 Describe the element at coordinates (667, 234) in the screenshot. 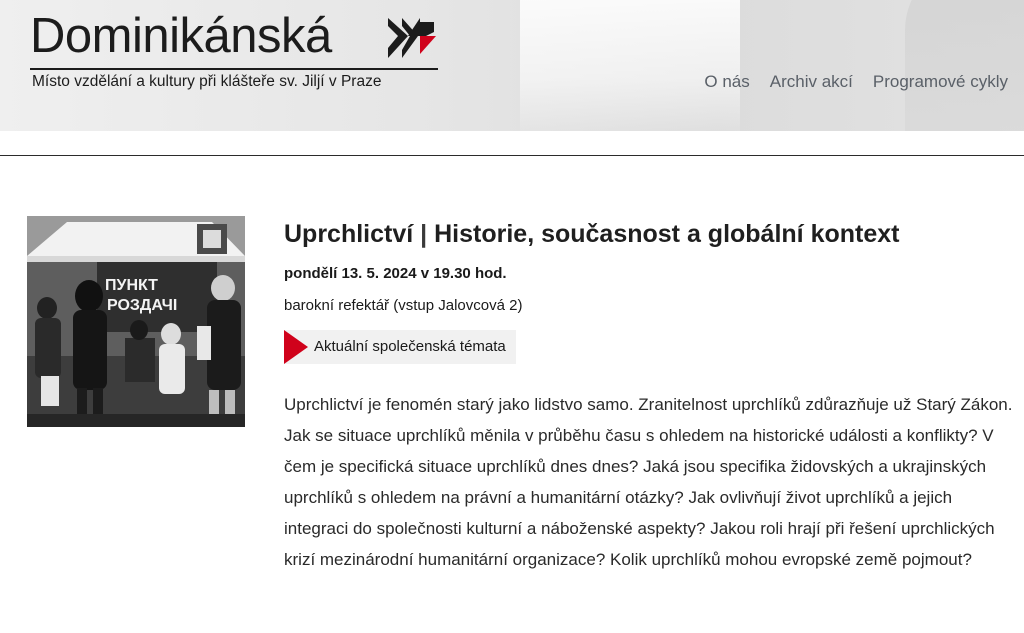

I see `event-title-subtitle: Historie, současnost a globální kontext` at that location.